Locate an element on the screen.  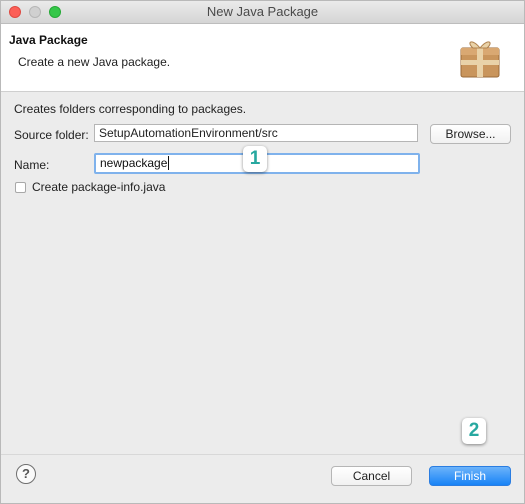
zoom-window-button is located at coordinates (55, 12).